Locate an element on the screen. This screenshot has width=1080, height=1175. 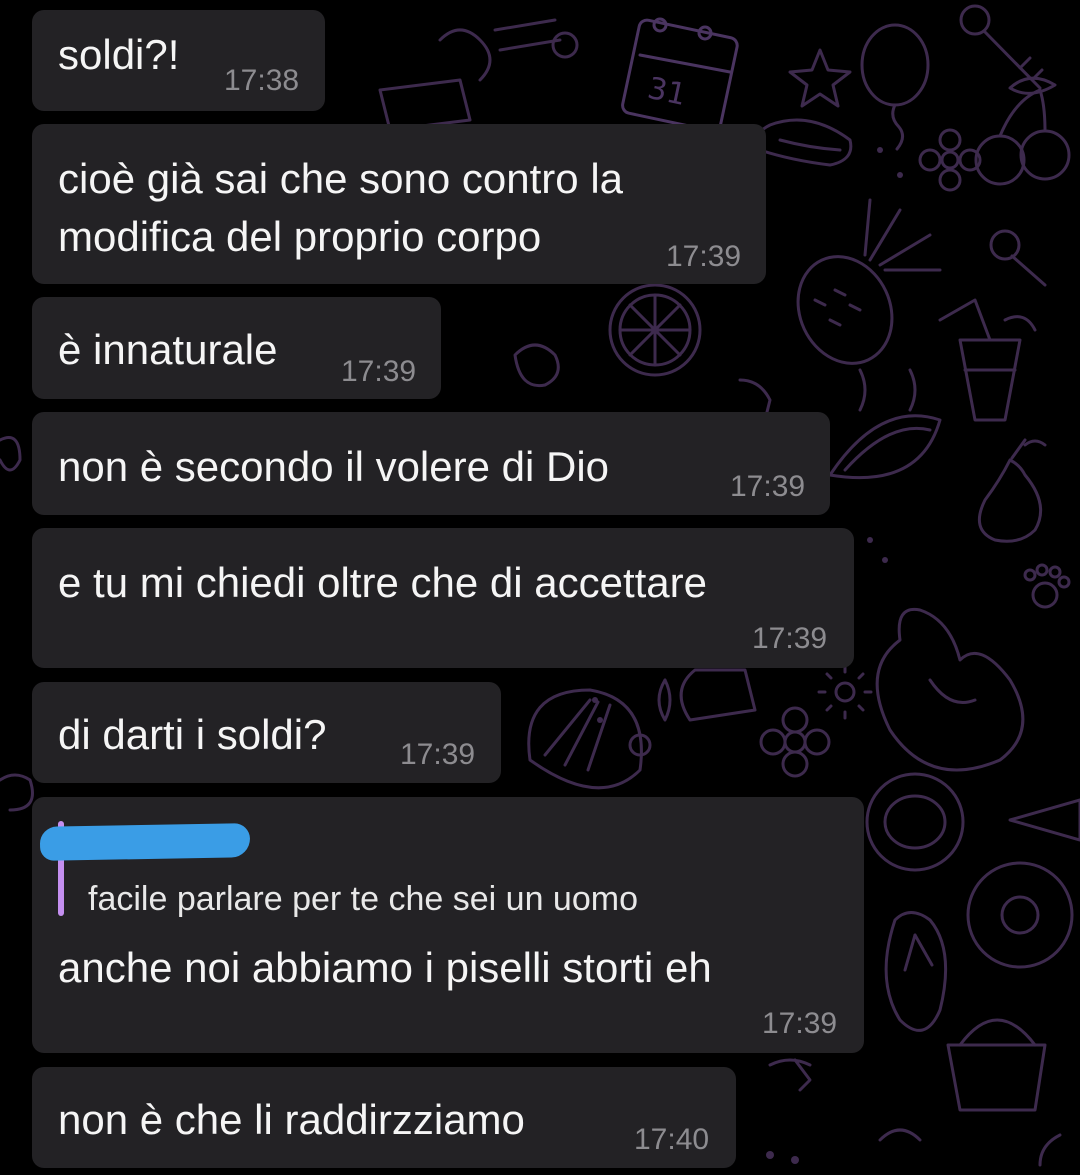
message-timestamp: 17:40 is located at coordinates (672, 1139).